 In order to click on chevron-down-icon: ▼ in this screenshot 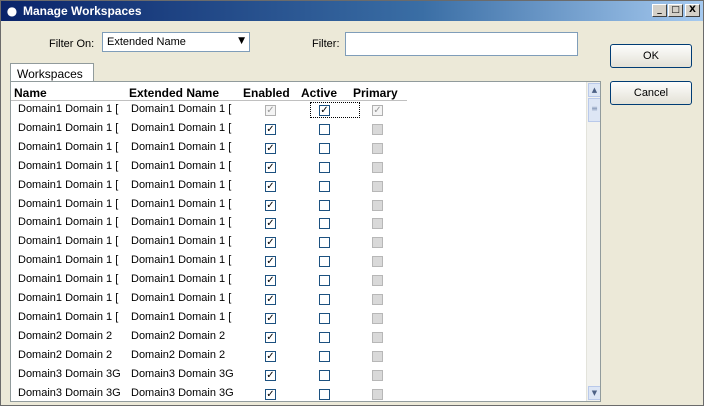, I will do `click(241, 41)`.